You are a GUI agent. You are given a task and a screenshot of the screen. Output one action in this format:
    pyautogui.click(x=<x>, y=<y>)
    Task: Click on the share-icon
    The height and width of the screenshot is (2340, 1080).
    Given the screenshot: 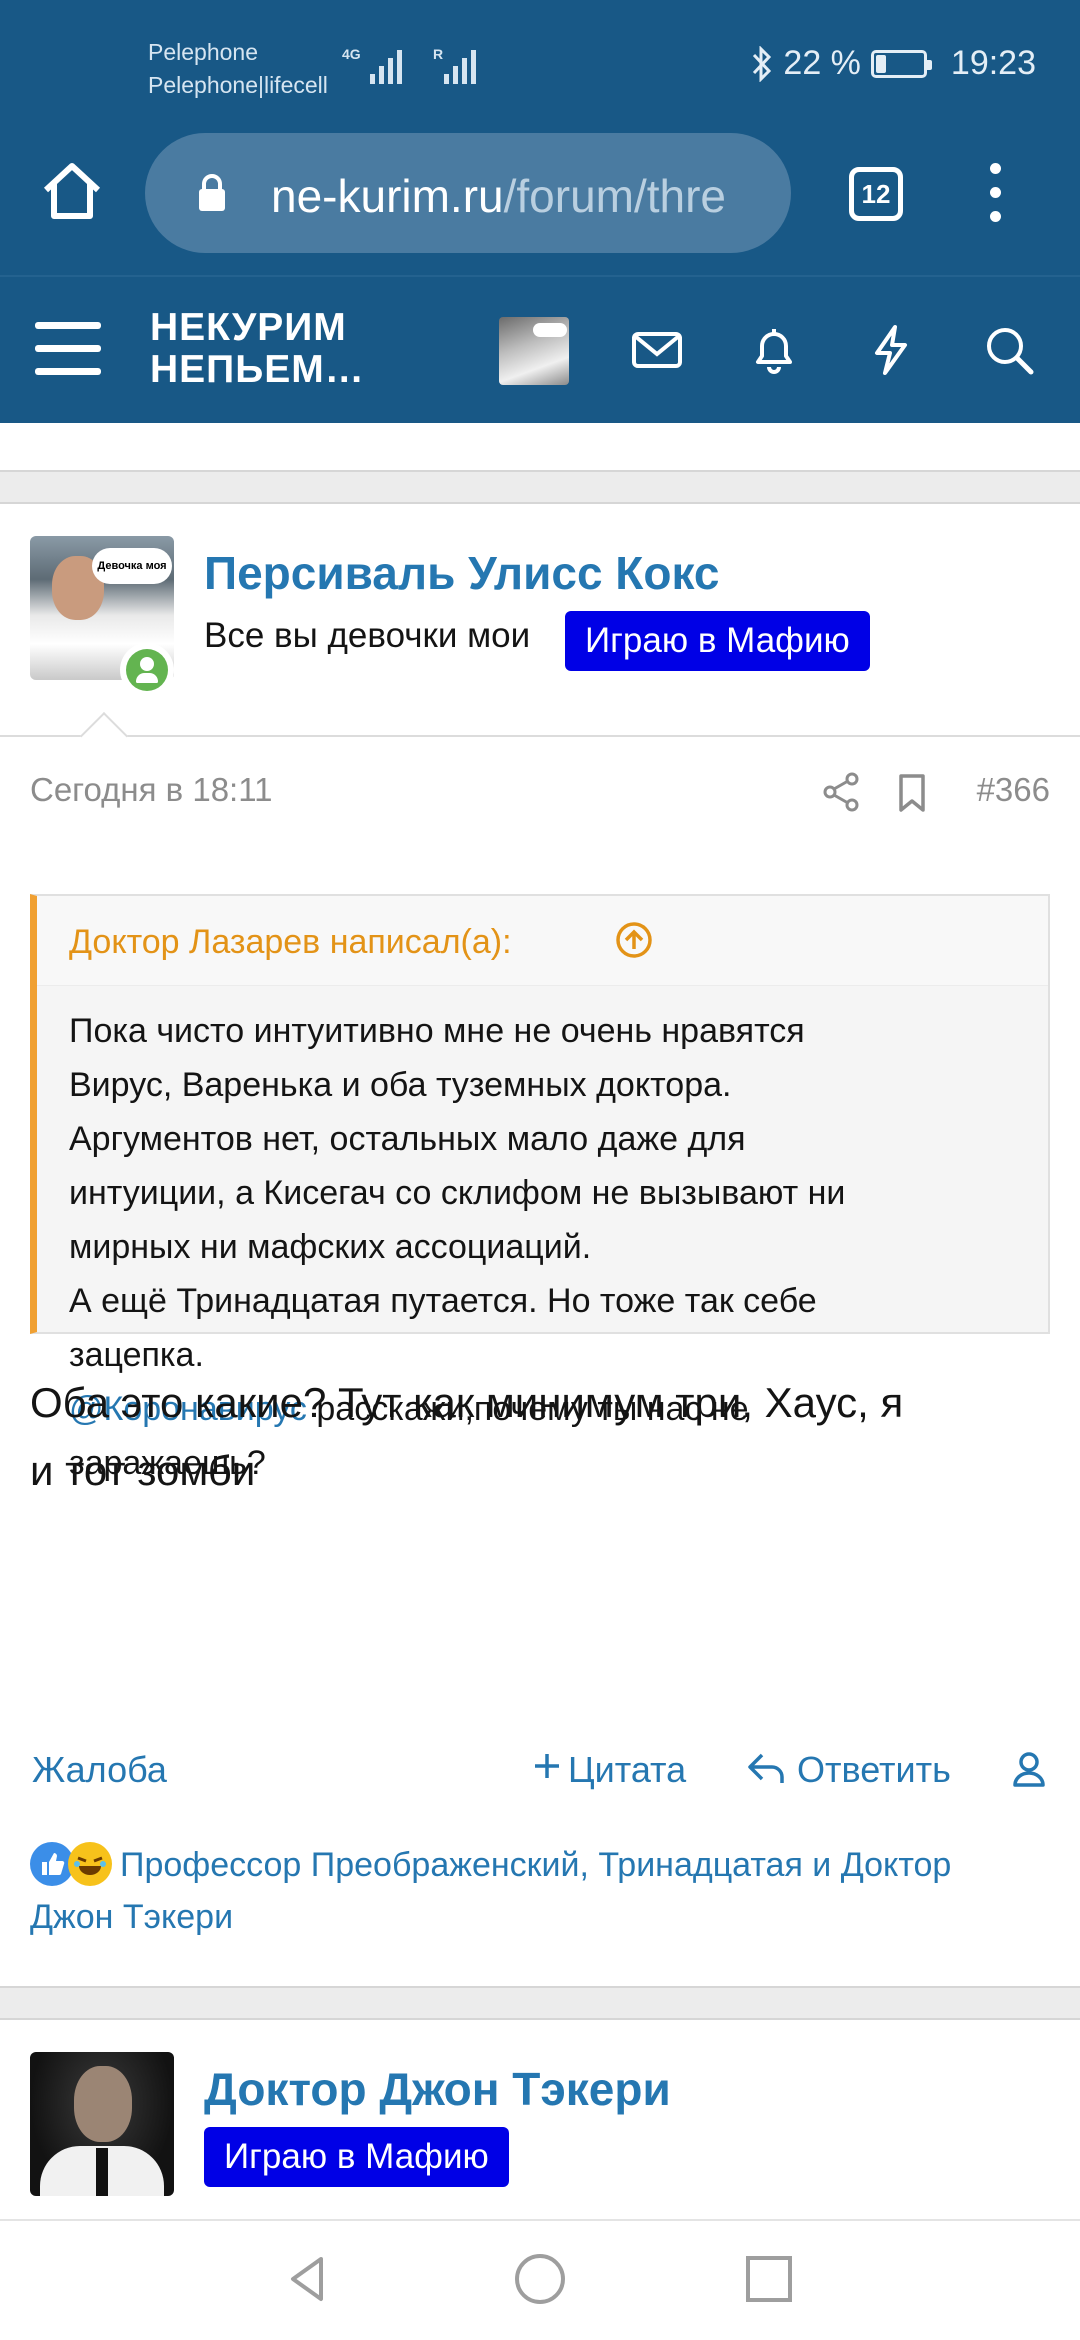 What is the action you would take?
    pyautogui.click(x=841, y=792)
    